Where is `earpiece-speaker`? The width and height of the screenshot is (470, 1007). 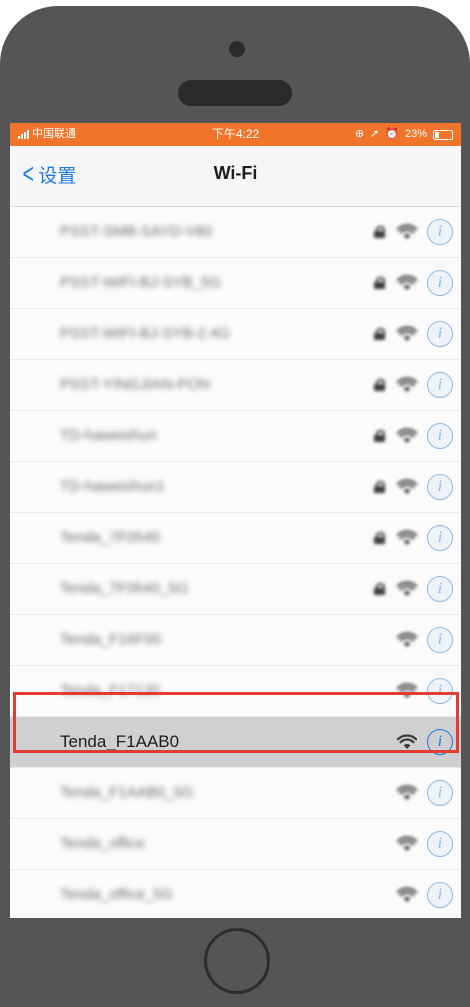 earpiece-speaker is located at coordinates (235, 93).